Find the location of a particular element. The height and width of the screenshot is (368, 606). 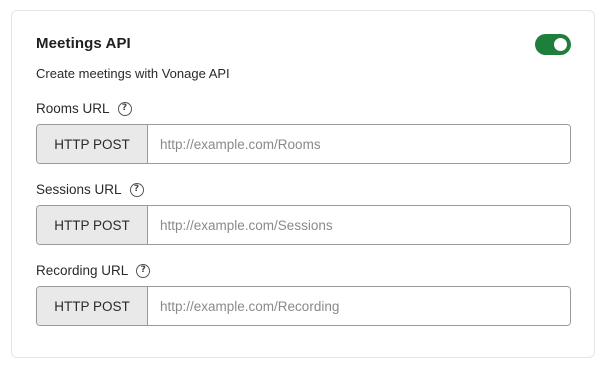

recording-url-label: Recording URL ? is located at coordinates (93, 270).